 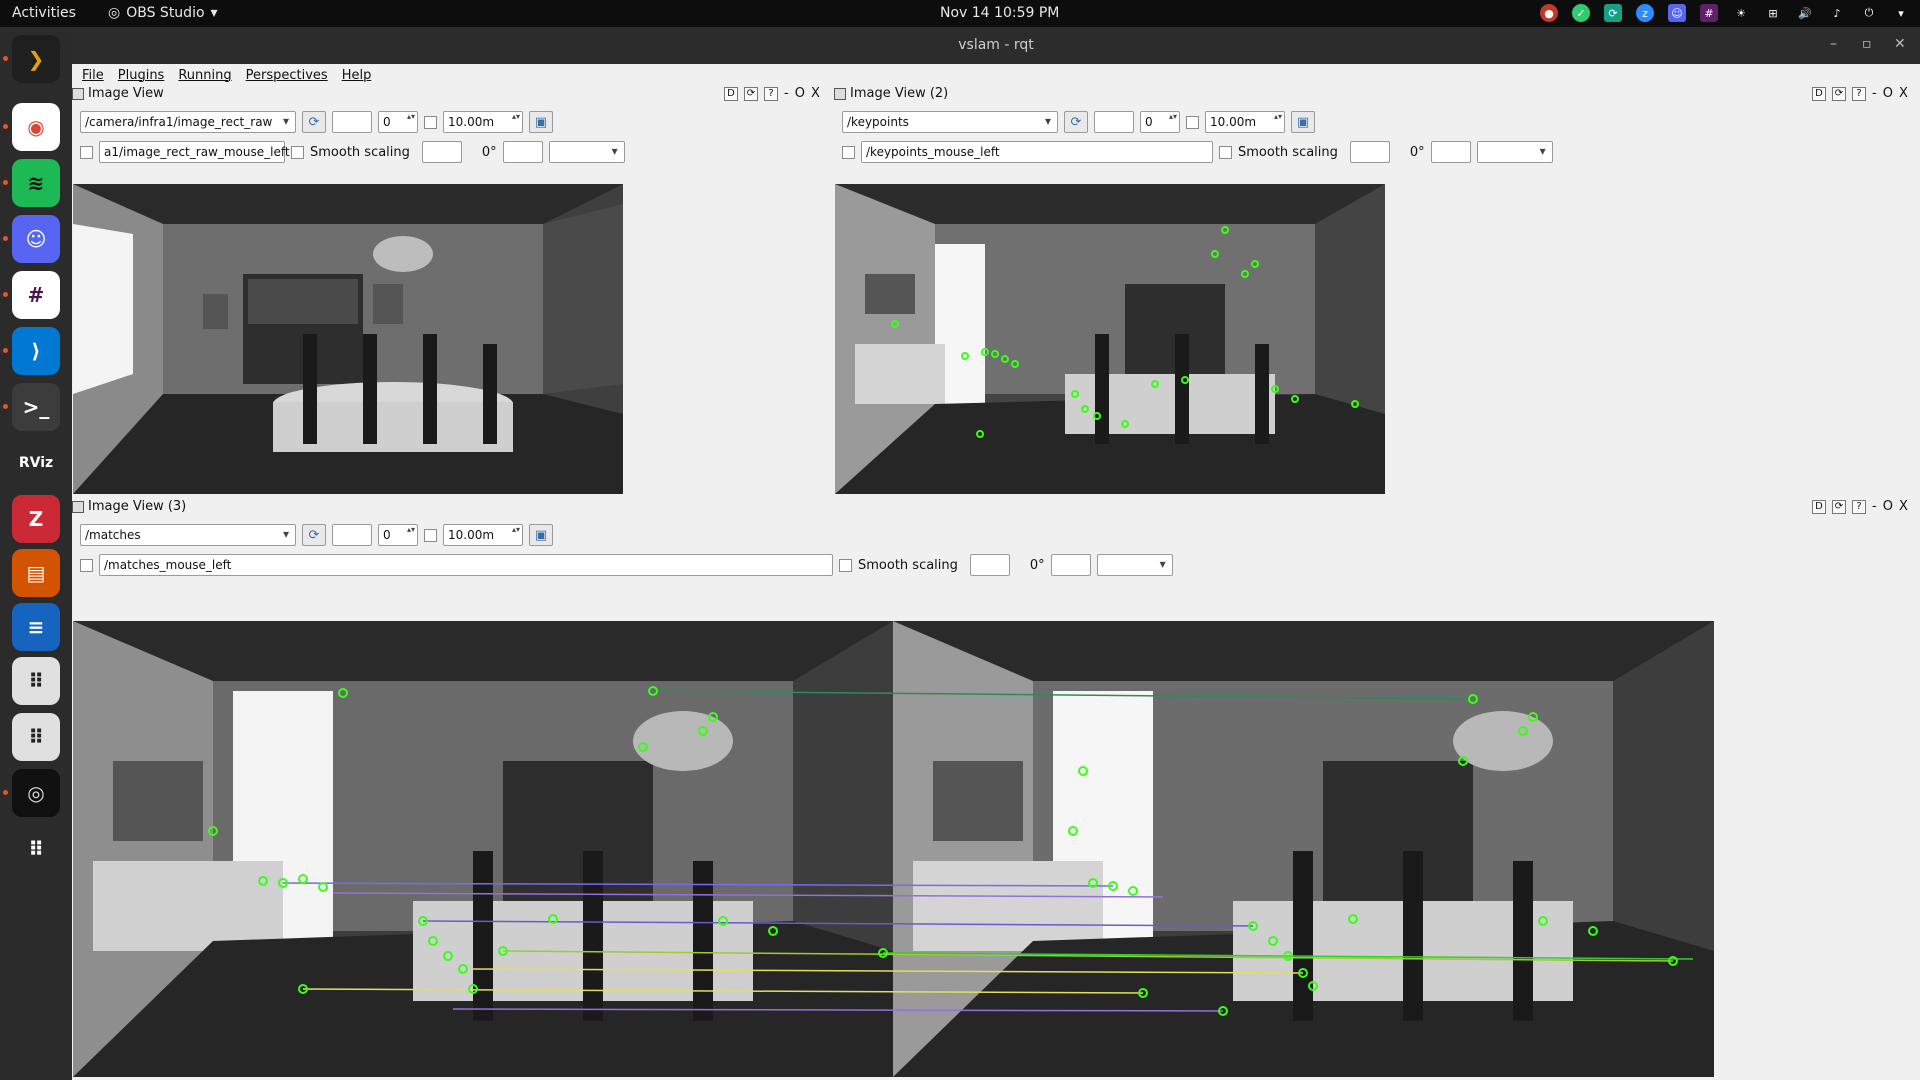 What do you see at coordinates (36, 351) in the screenshot?
I see `vscode-icon: ⟩` at bounding box center [36, 351].